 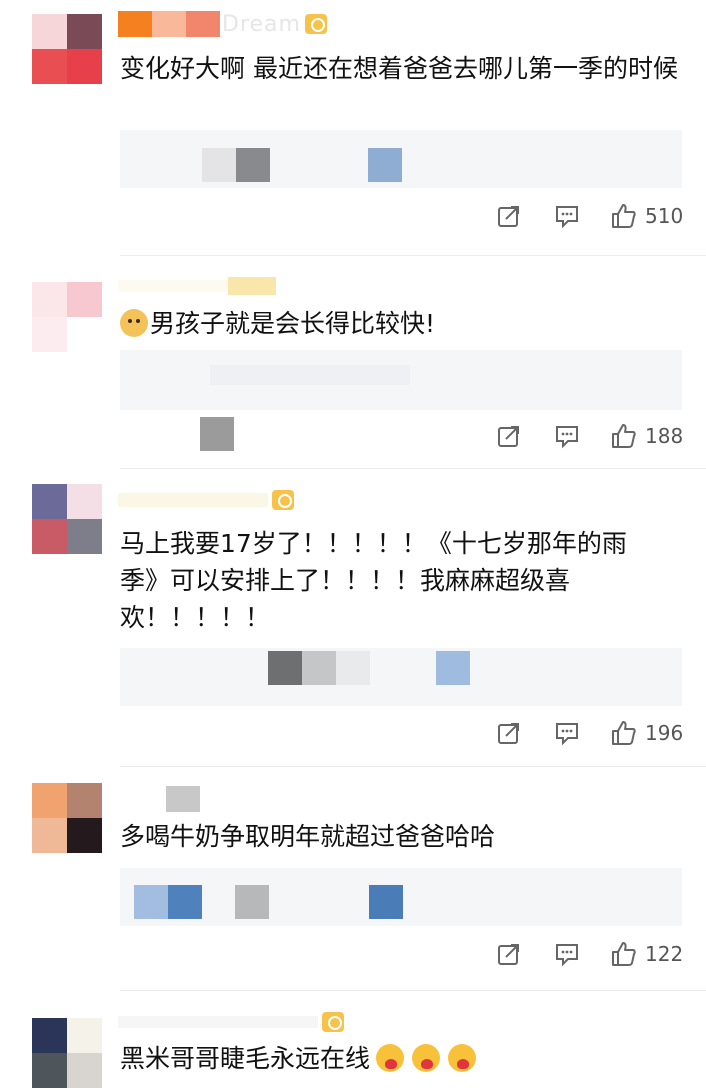 What do you see at coordinates (399, 68) in the screenshot?
I see `comment-text: 变化好大啊 最近还在想着爸爸去哪儿第一季的时候` at bounding box center [399, 68].